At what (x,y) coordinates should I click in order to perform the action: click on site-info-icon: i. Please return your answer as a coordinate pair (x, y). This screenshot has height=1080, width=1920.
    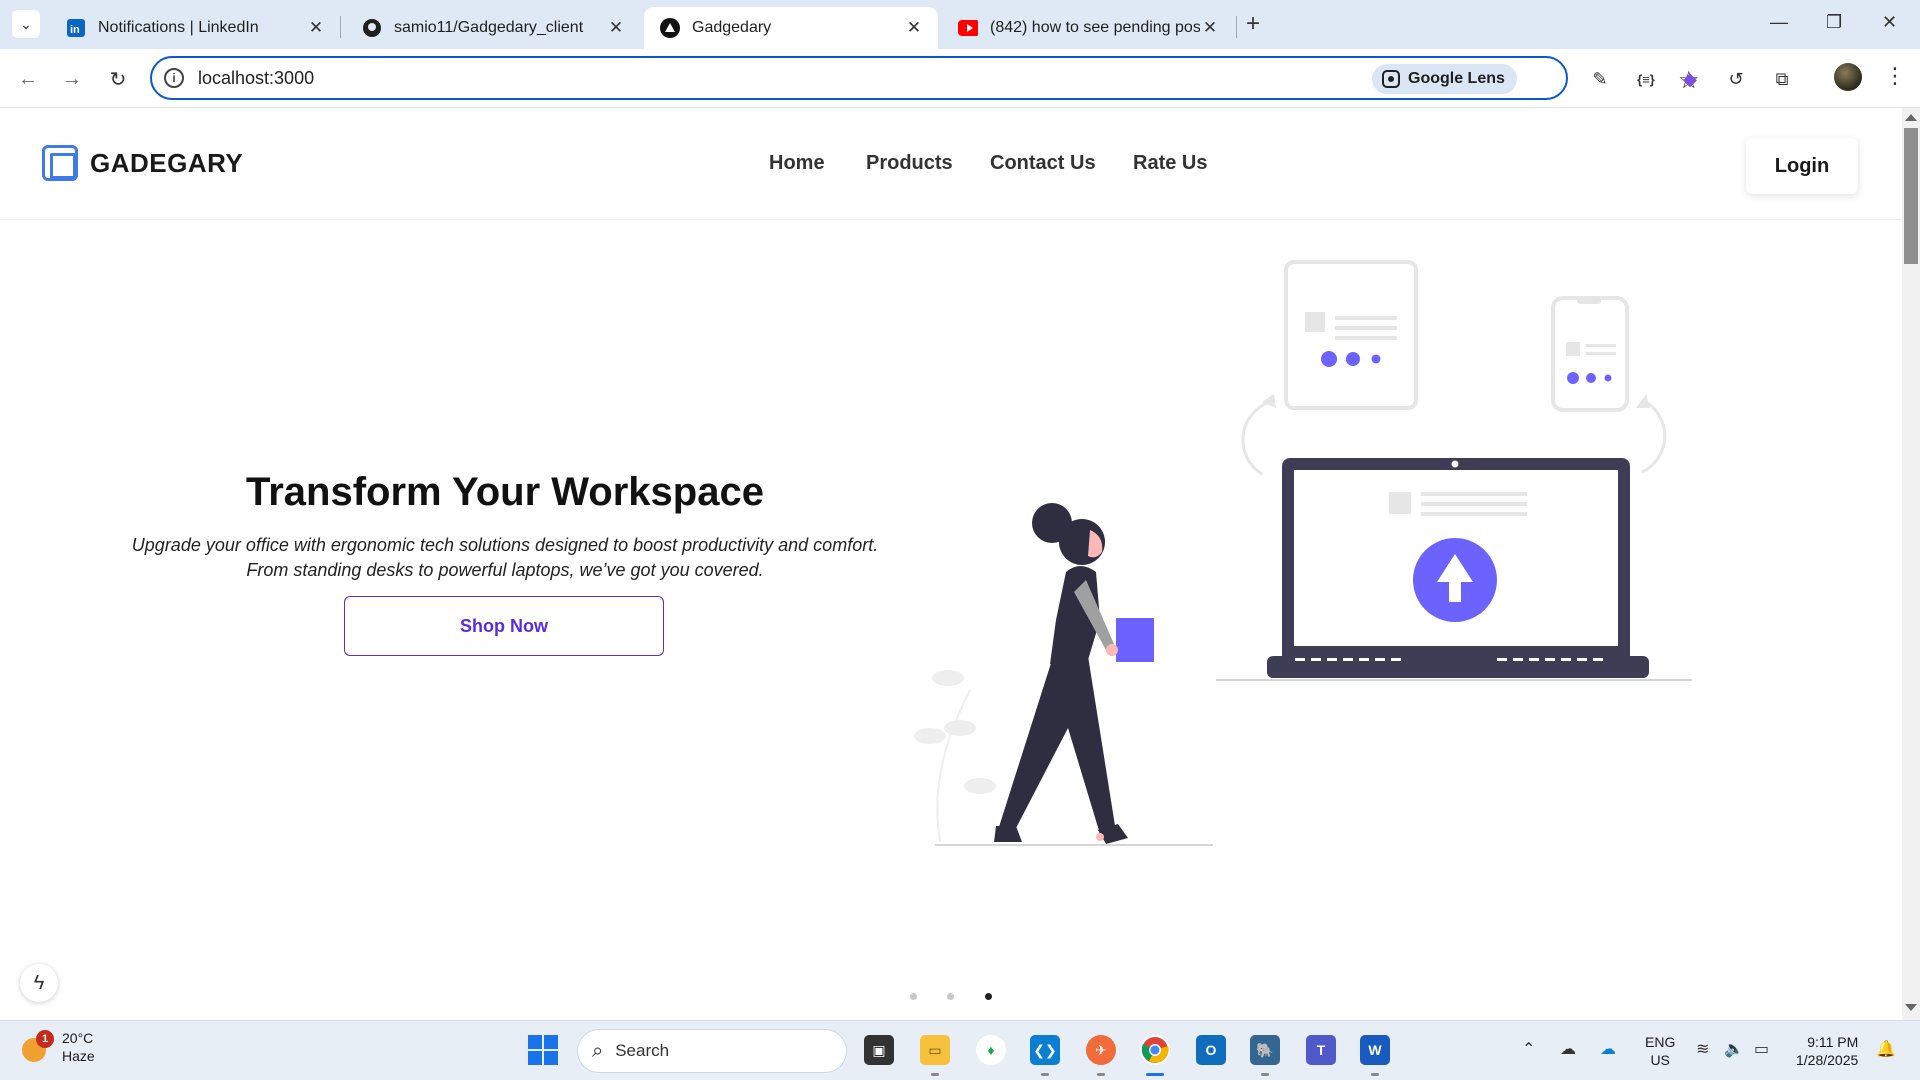
    Looking at the image, I should click on (174, 78).